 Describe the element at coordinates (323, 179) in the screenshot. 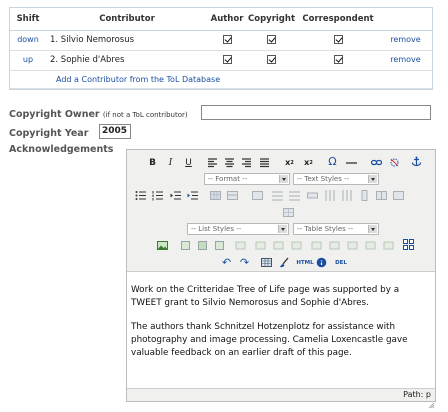

I see `text-styles-select-label: -- Text Styles --` at that location.